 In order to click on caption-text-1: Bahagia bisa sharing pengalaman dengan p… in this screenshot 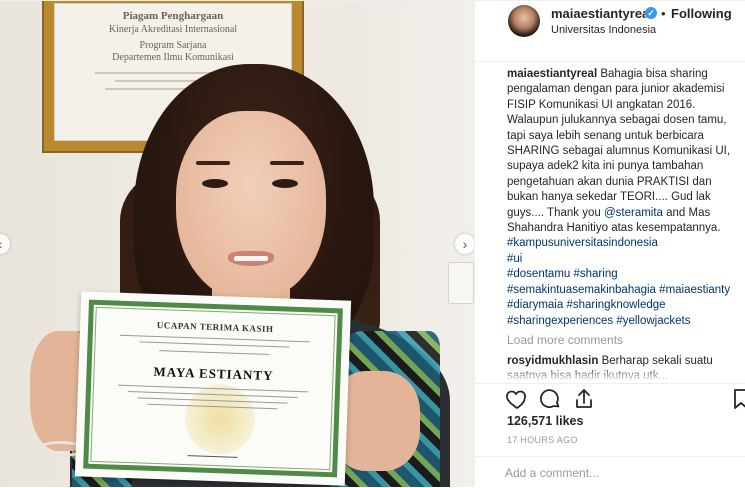, I will do `click(619, 143)`.